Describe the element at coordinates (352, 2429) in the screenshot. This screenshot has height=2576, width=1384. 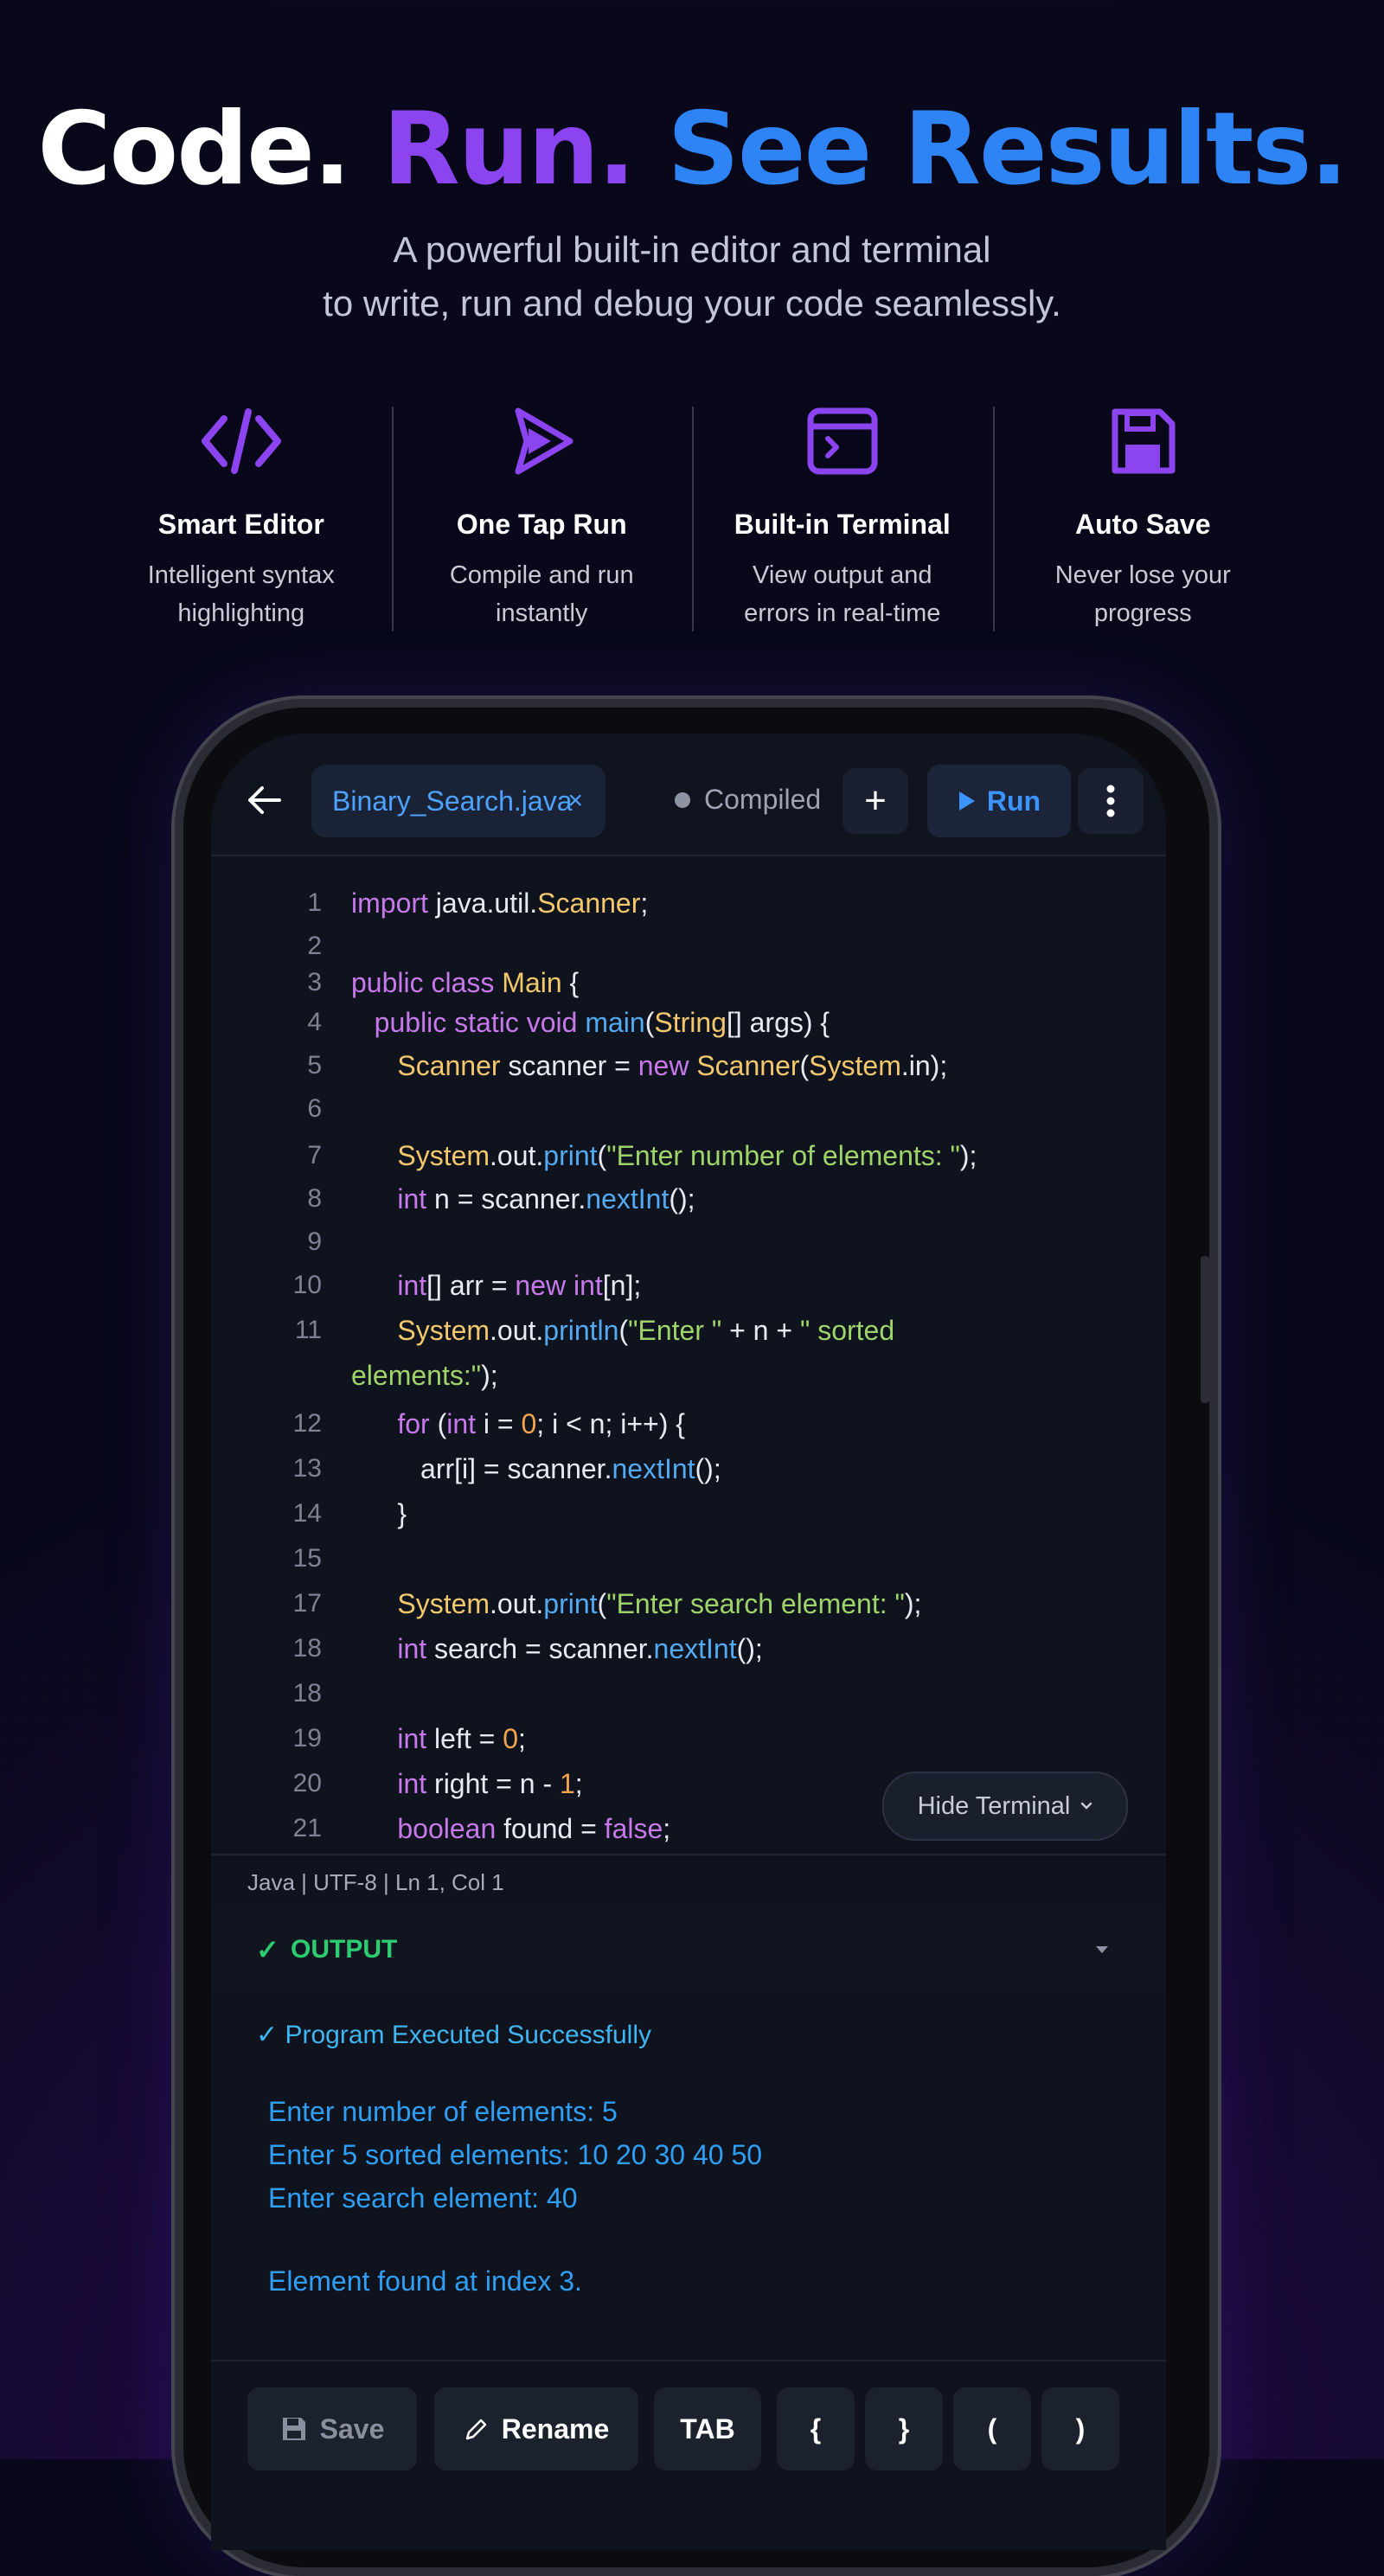
I see `save-label: Save` at that location.